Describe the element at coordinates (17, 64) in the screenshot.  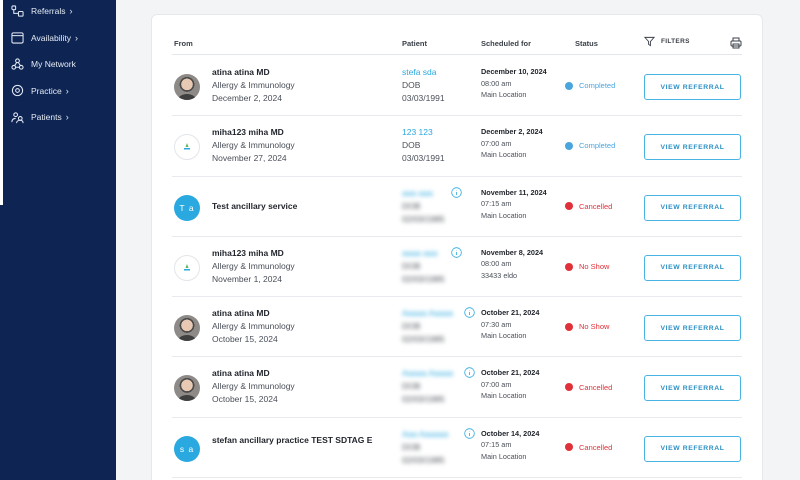
I see `network-icon` at that location.